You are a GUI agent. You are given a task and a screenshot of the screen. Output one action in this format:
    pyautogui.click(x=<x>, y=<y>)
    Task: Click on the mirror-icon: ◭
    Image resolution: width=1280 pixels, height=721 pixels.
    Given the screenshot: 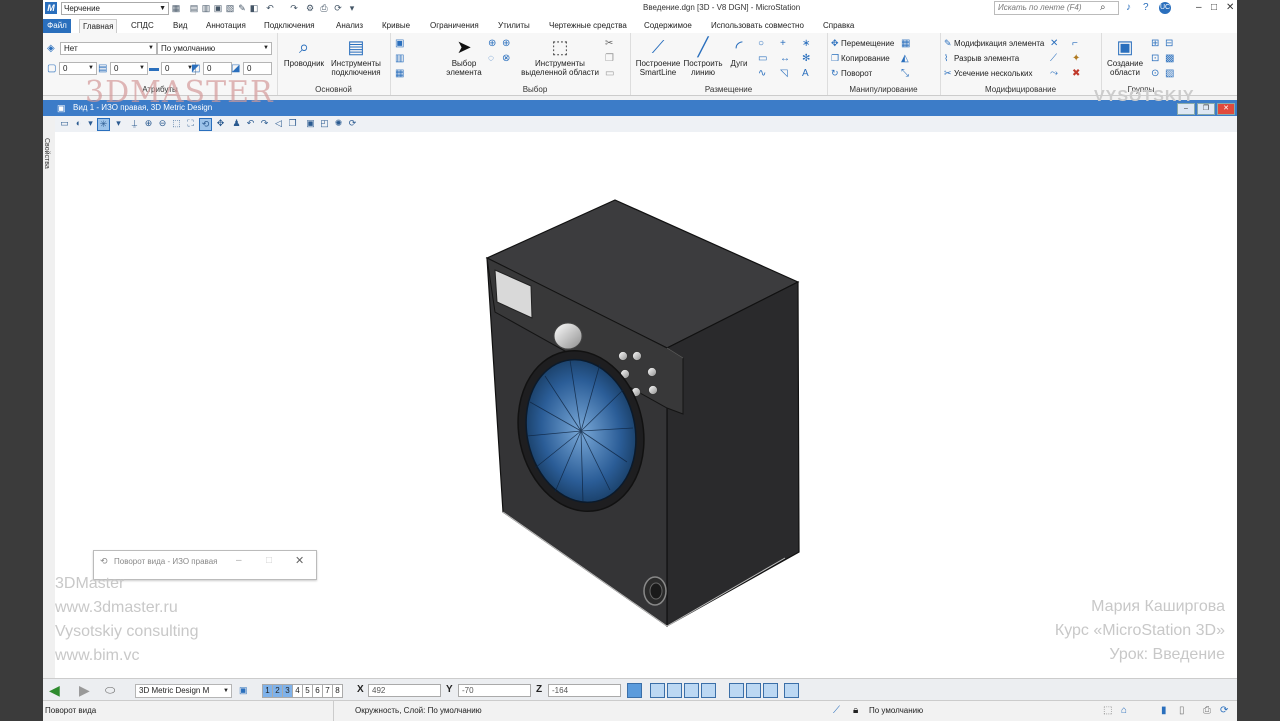 What is the action you would take?
    pyautogui.click(x=905, y=58)
    